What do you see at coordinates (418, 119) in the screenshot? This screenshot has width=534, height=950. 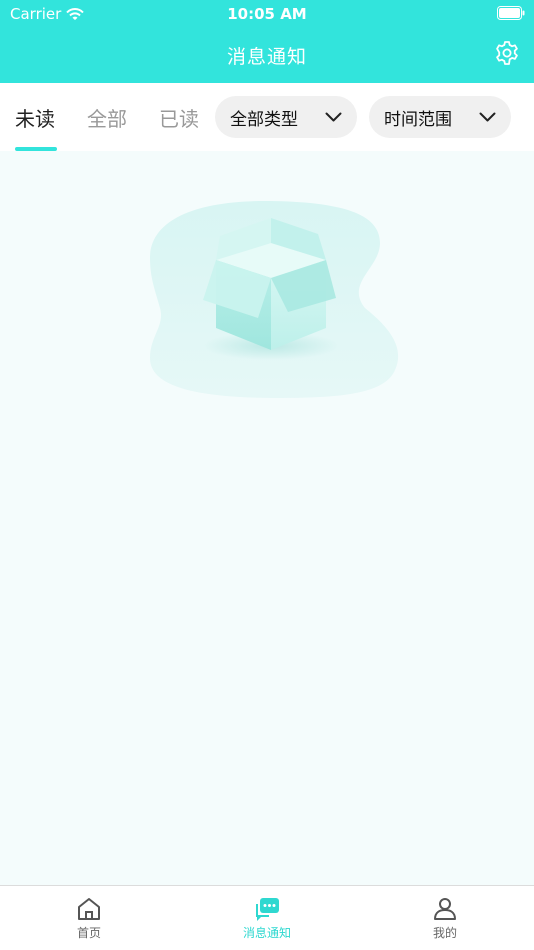 I see `time-range-label: 时间范围` at bounding box center [418, 119].